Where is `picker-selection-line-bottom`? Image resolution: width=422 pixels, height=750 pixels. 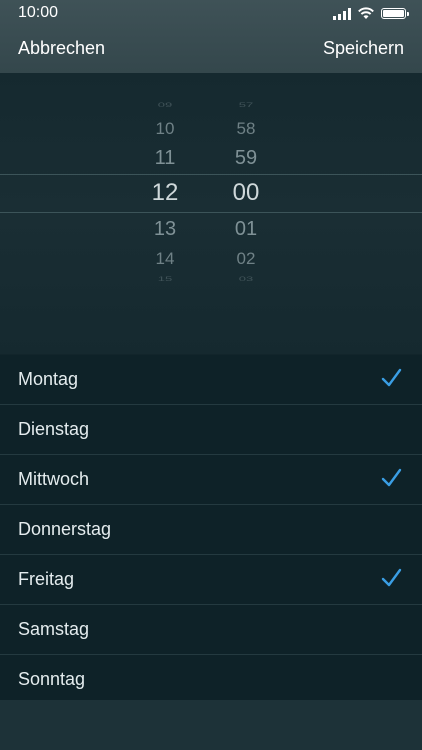
picker-selection-line-bottom is located at coordinates (211, 212).